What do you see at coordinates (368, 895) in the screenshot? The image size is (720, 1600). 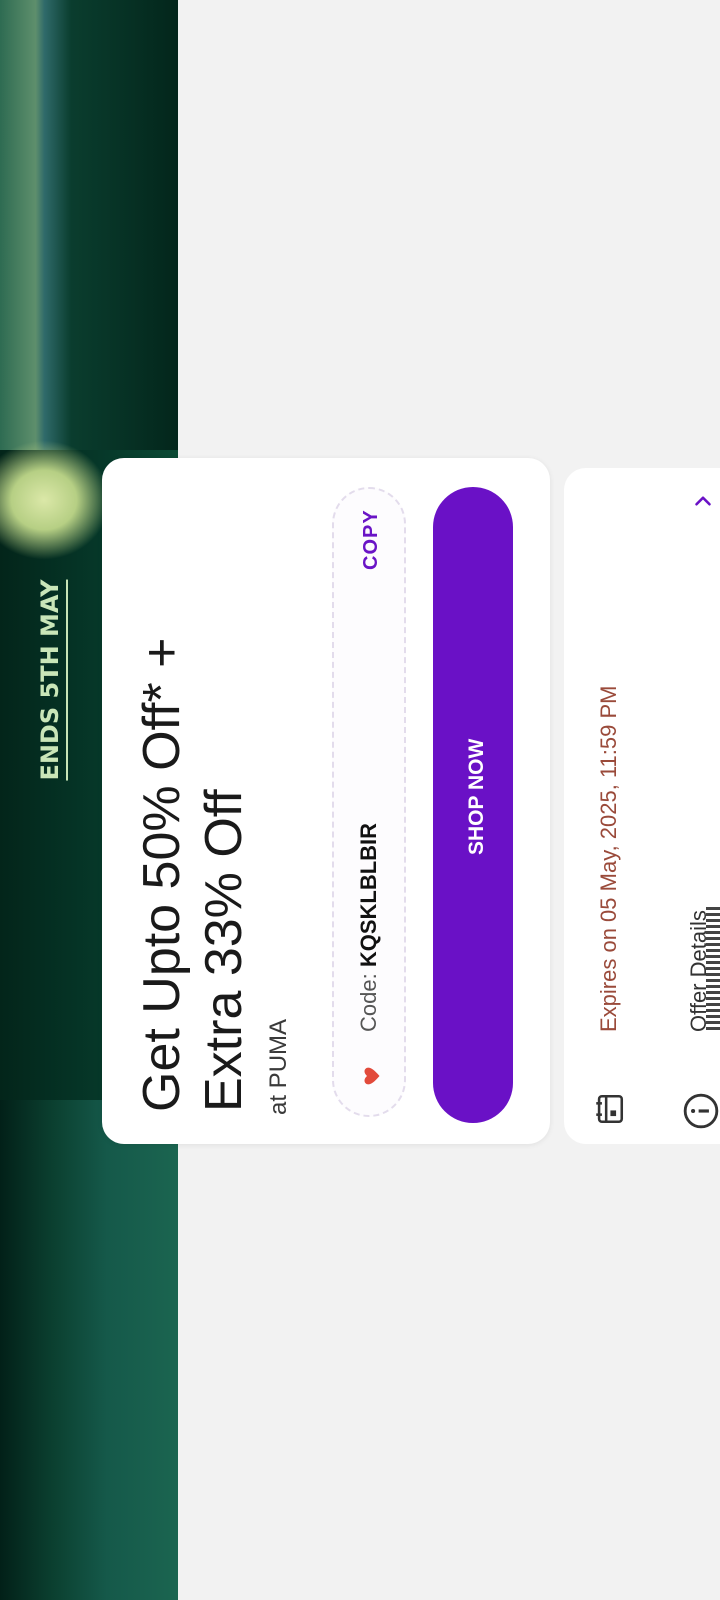 I see `coupon-code-value: KQSKLBLBIR` at bounding box center [368, 895].